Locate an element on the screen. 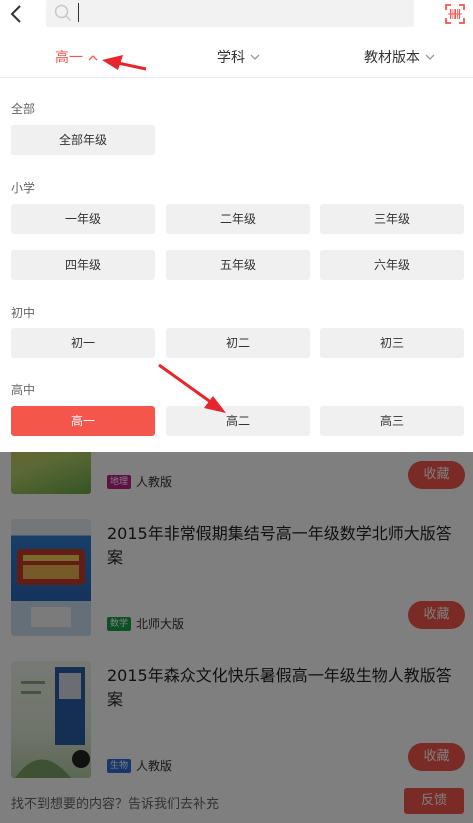  search-icon is located at coordinates (63, 13).